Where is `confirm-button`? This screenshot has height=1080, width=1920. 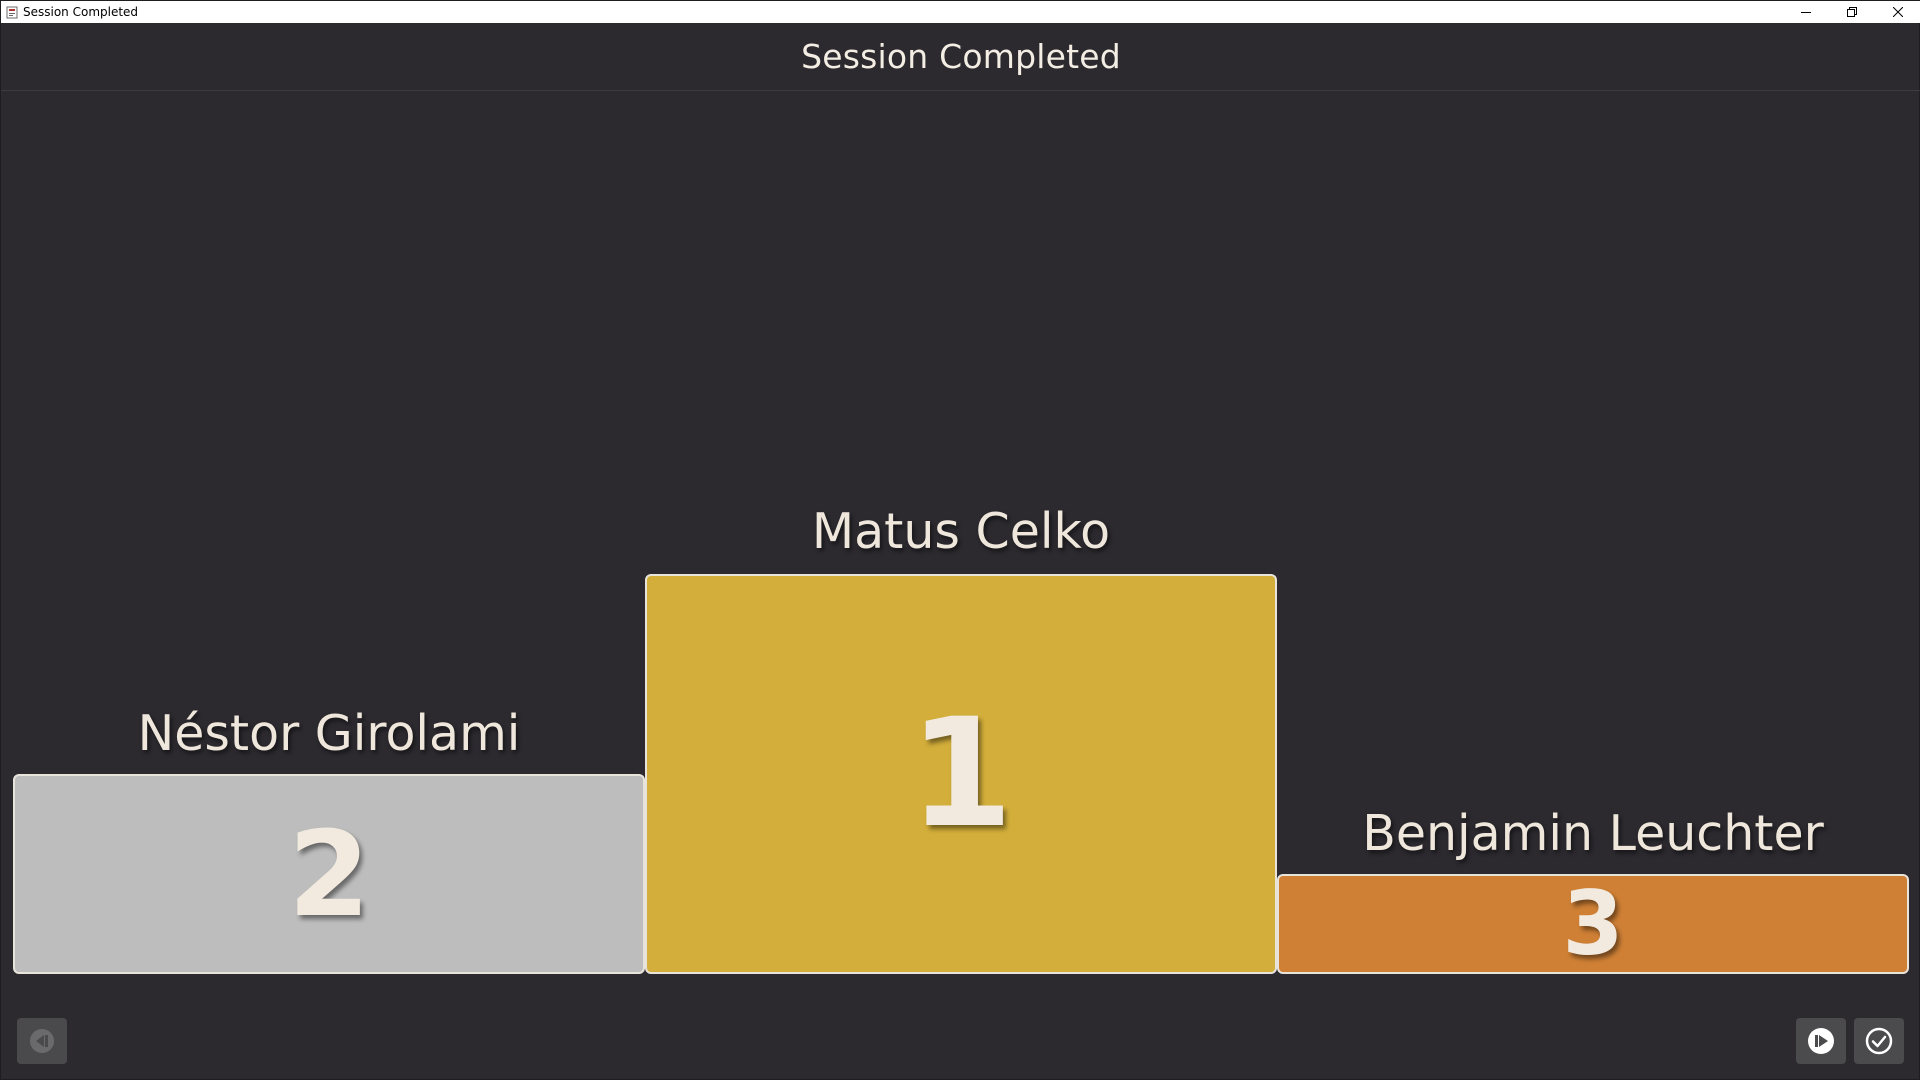 confirm-button is located at coordinates (1879, 1041).